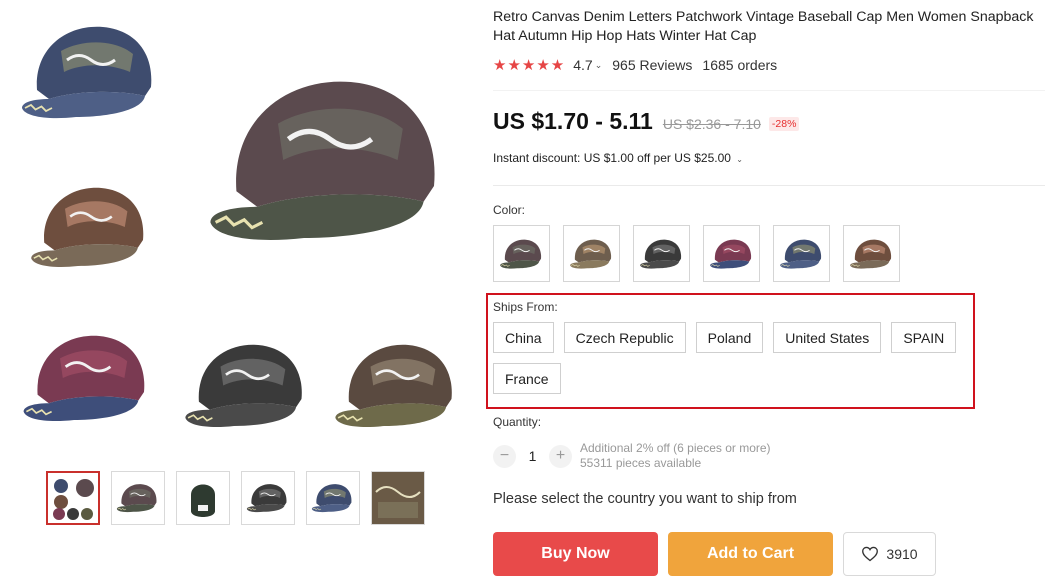  What do you see at coordinates (575, 554) in the screenshot?
I see `buy-now-button: Buy Now` at bounding box center [575, 554].